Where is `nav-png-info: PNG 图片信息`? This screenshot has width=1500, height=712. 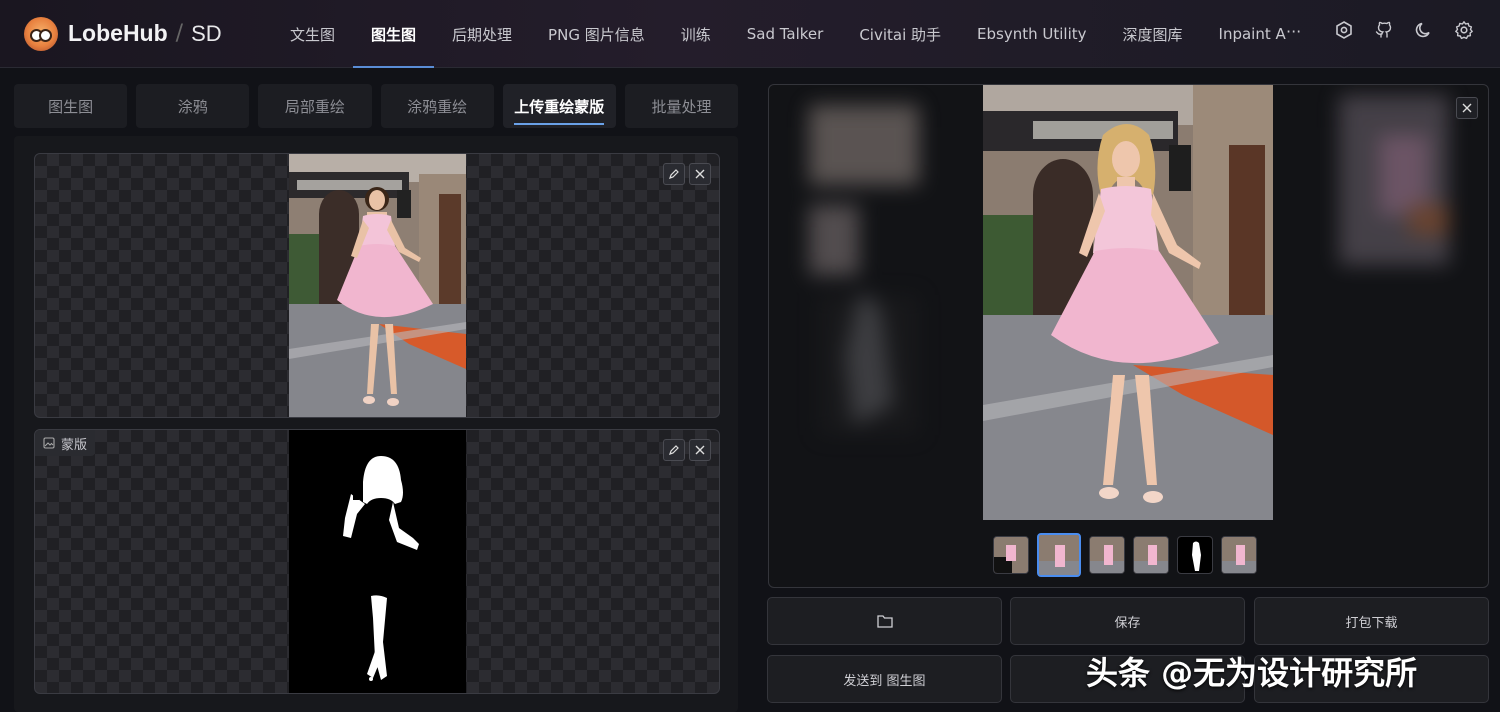
nav-png-info: PNG 图片信息 is located at coordinates (596, 34).